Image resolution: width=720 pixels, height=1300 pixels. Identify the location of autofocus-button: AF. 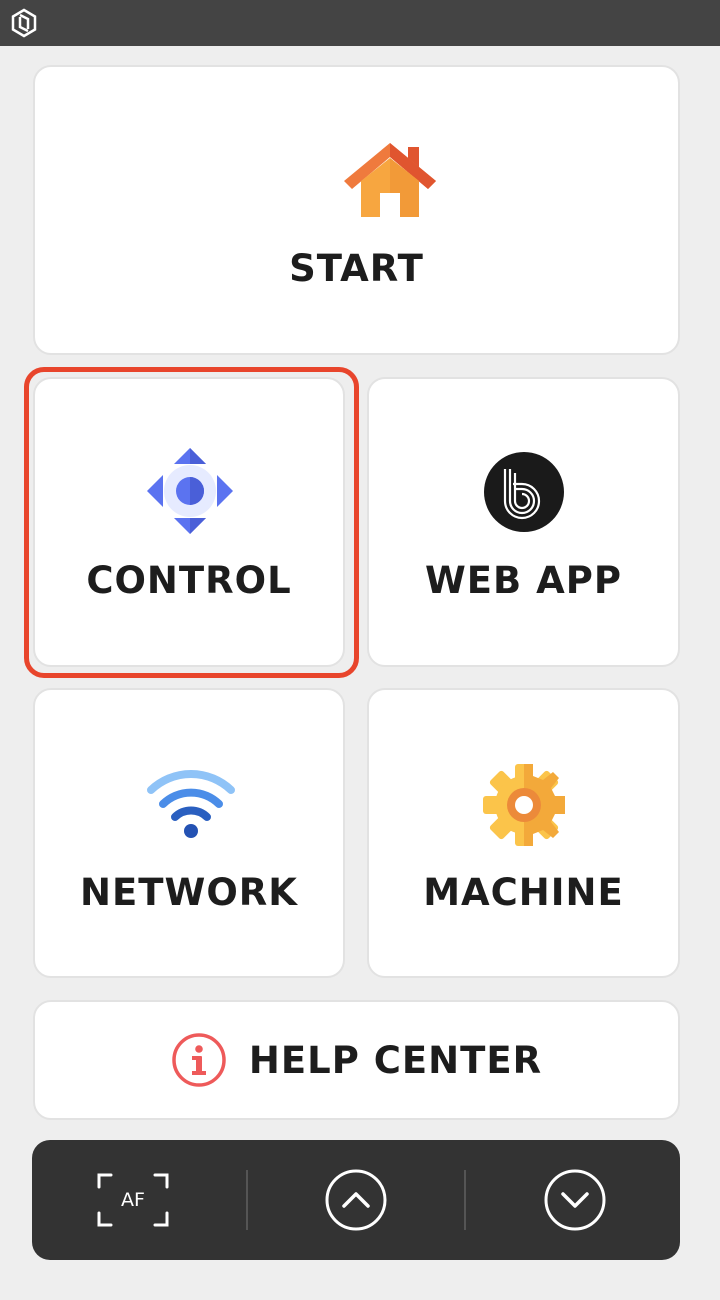
(133, 1200).